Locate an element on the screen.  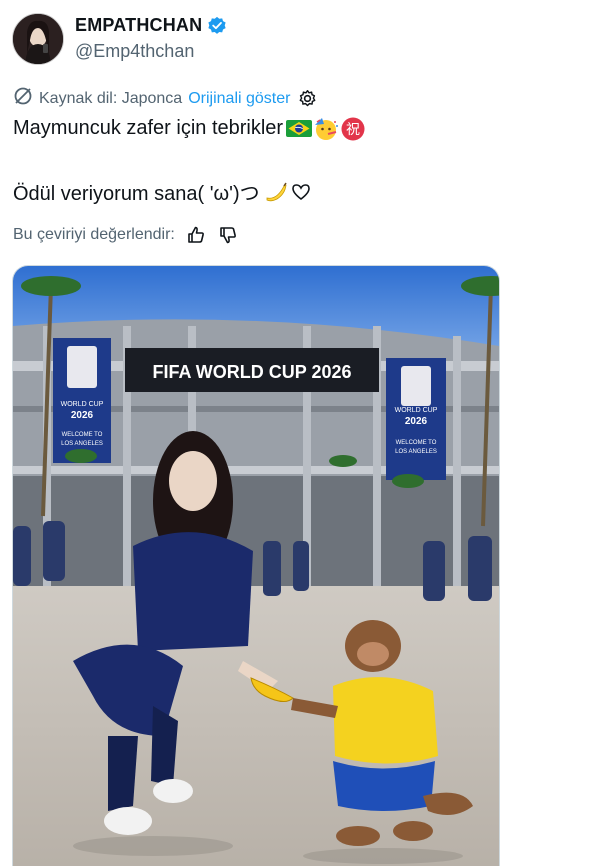
verified-badge-icon is located at coordinates (217, 26).